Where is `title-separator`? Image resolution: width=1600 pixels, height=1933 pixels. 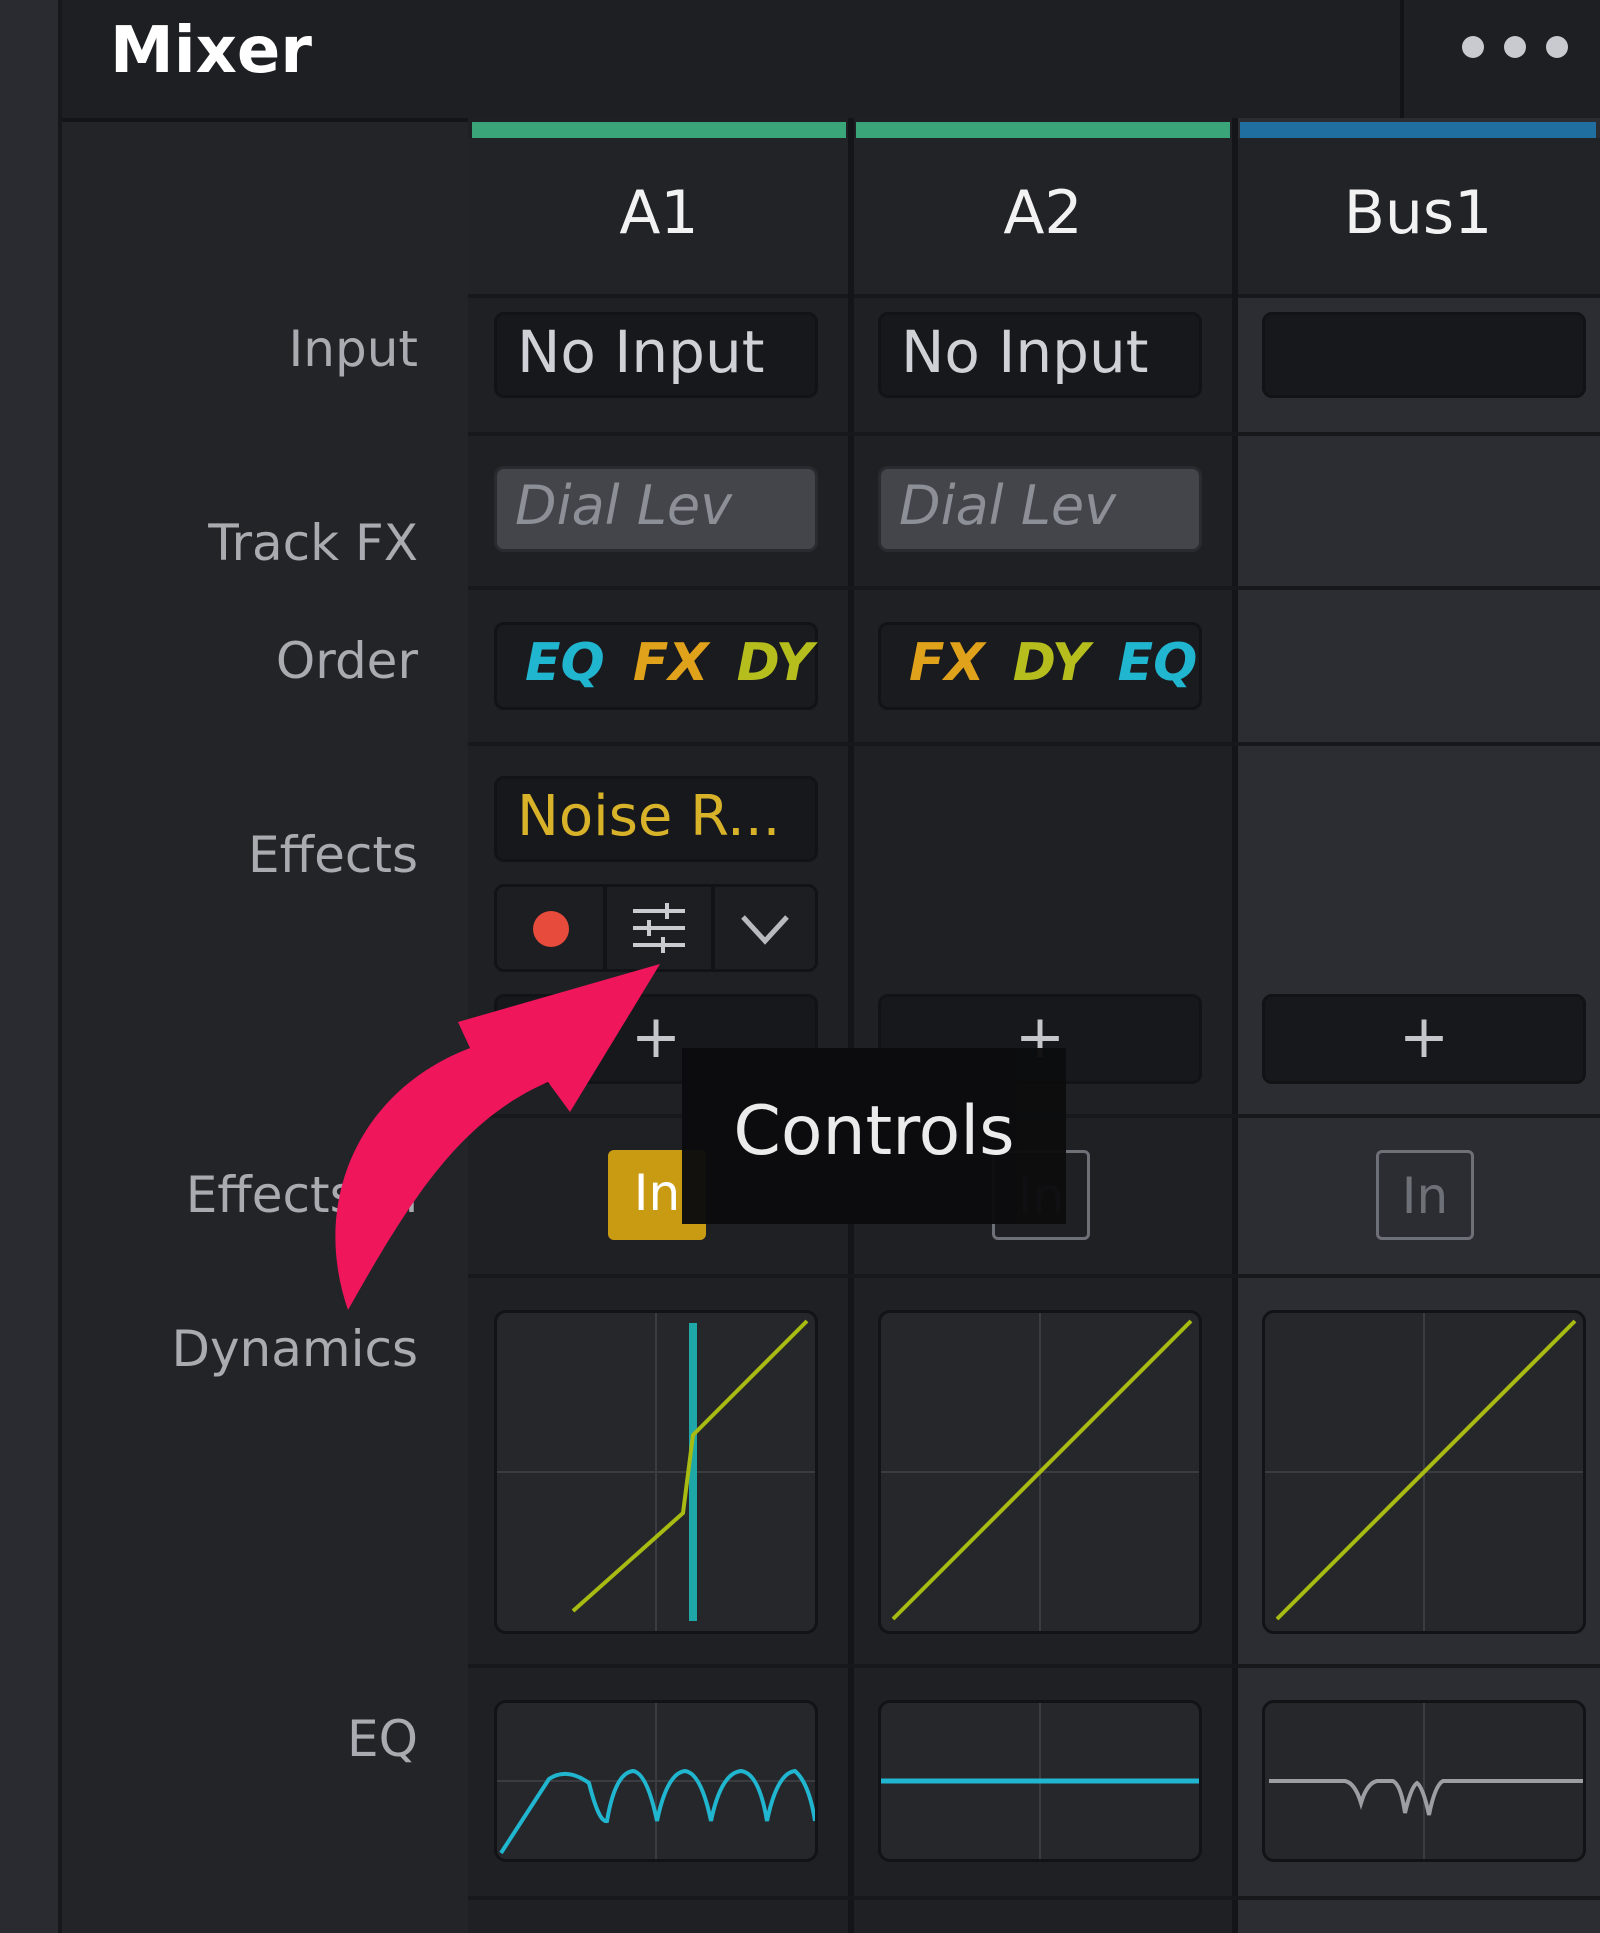 title-separator is located at coordinates (1402, 59).